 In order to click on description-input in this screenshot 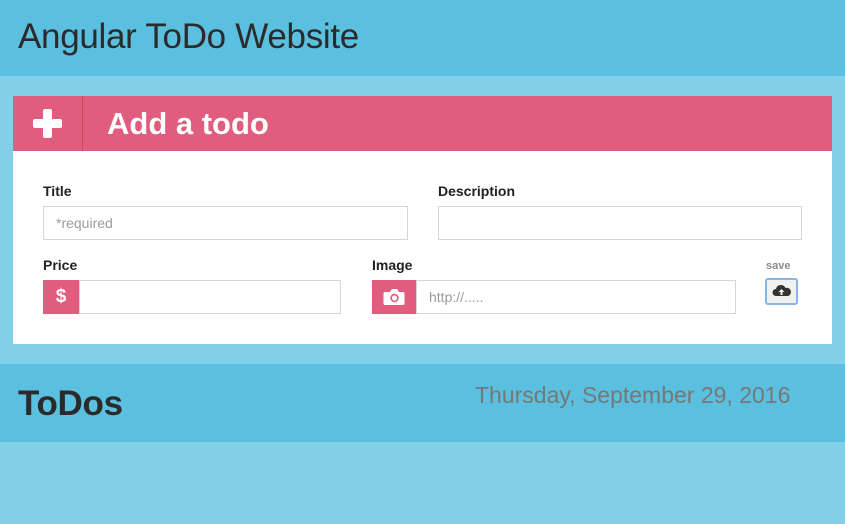, I will do `click(620, 223)`.